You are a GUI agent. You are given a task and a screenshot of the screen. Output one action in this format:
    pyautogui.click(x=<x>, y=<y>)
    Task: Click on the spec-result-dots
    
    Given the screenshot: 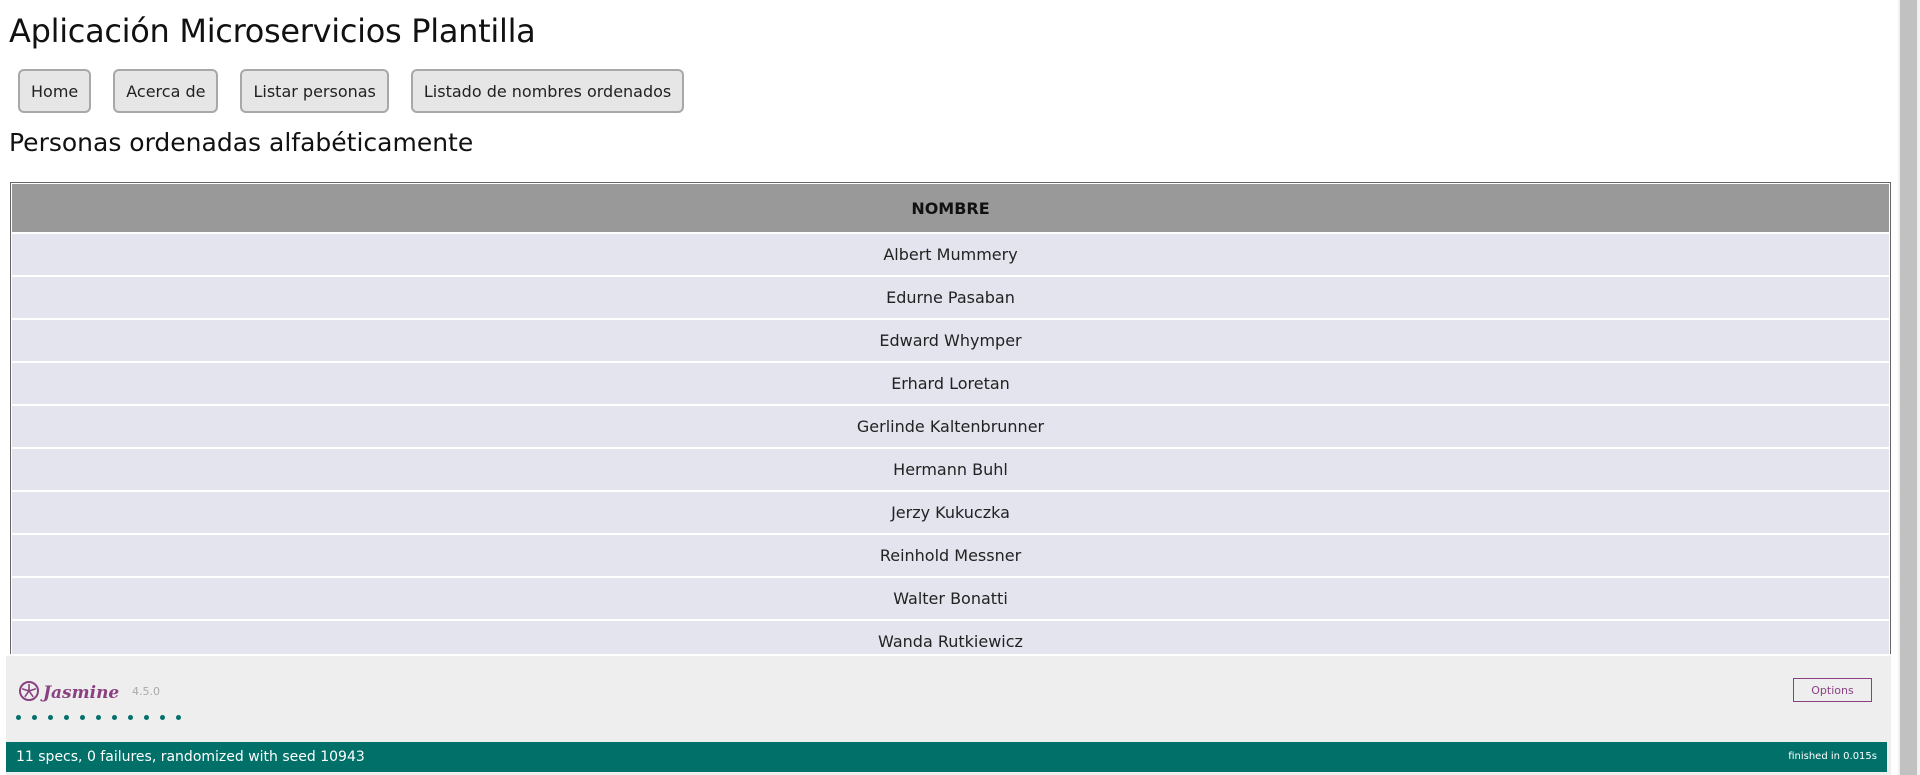 What is the action you would take?
    pyautogui.click(x=98, y=717)
    